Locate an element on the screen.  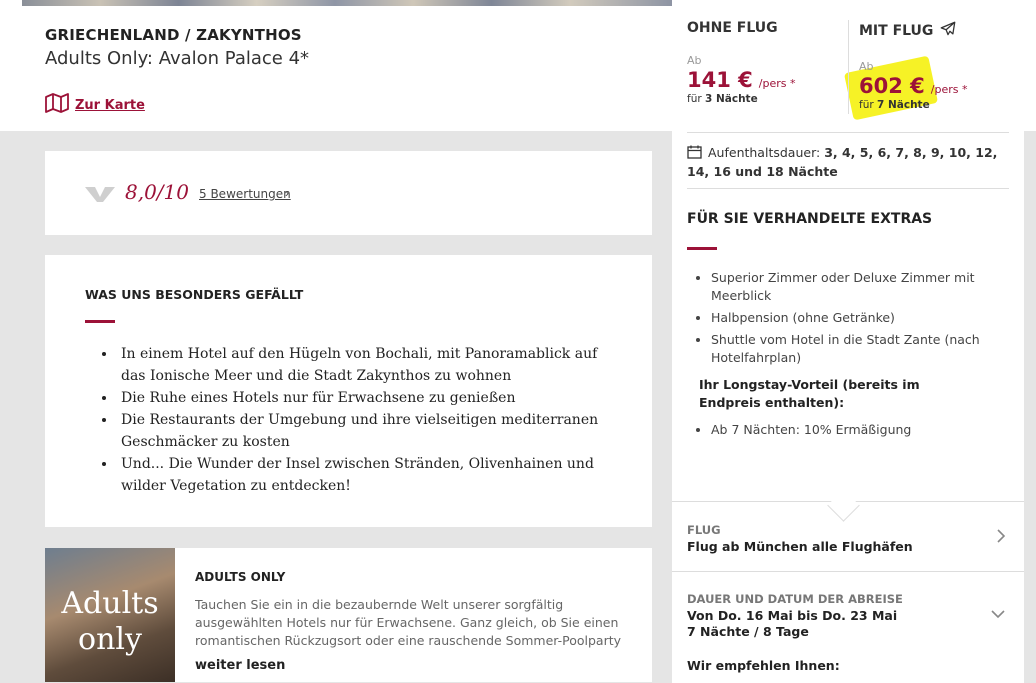
highlights-title: WAS UNS BESONDERS GEFÄLLT is located at coordinates (194, 294).